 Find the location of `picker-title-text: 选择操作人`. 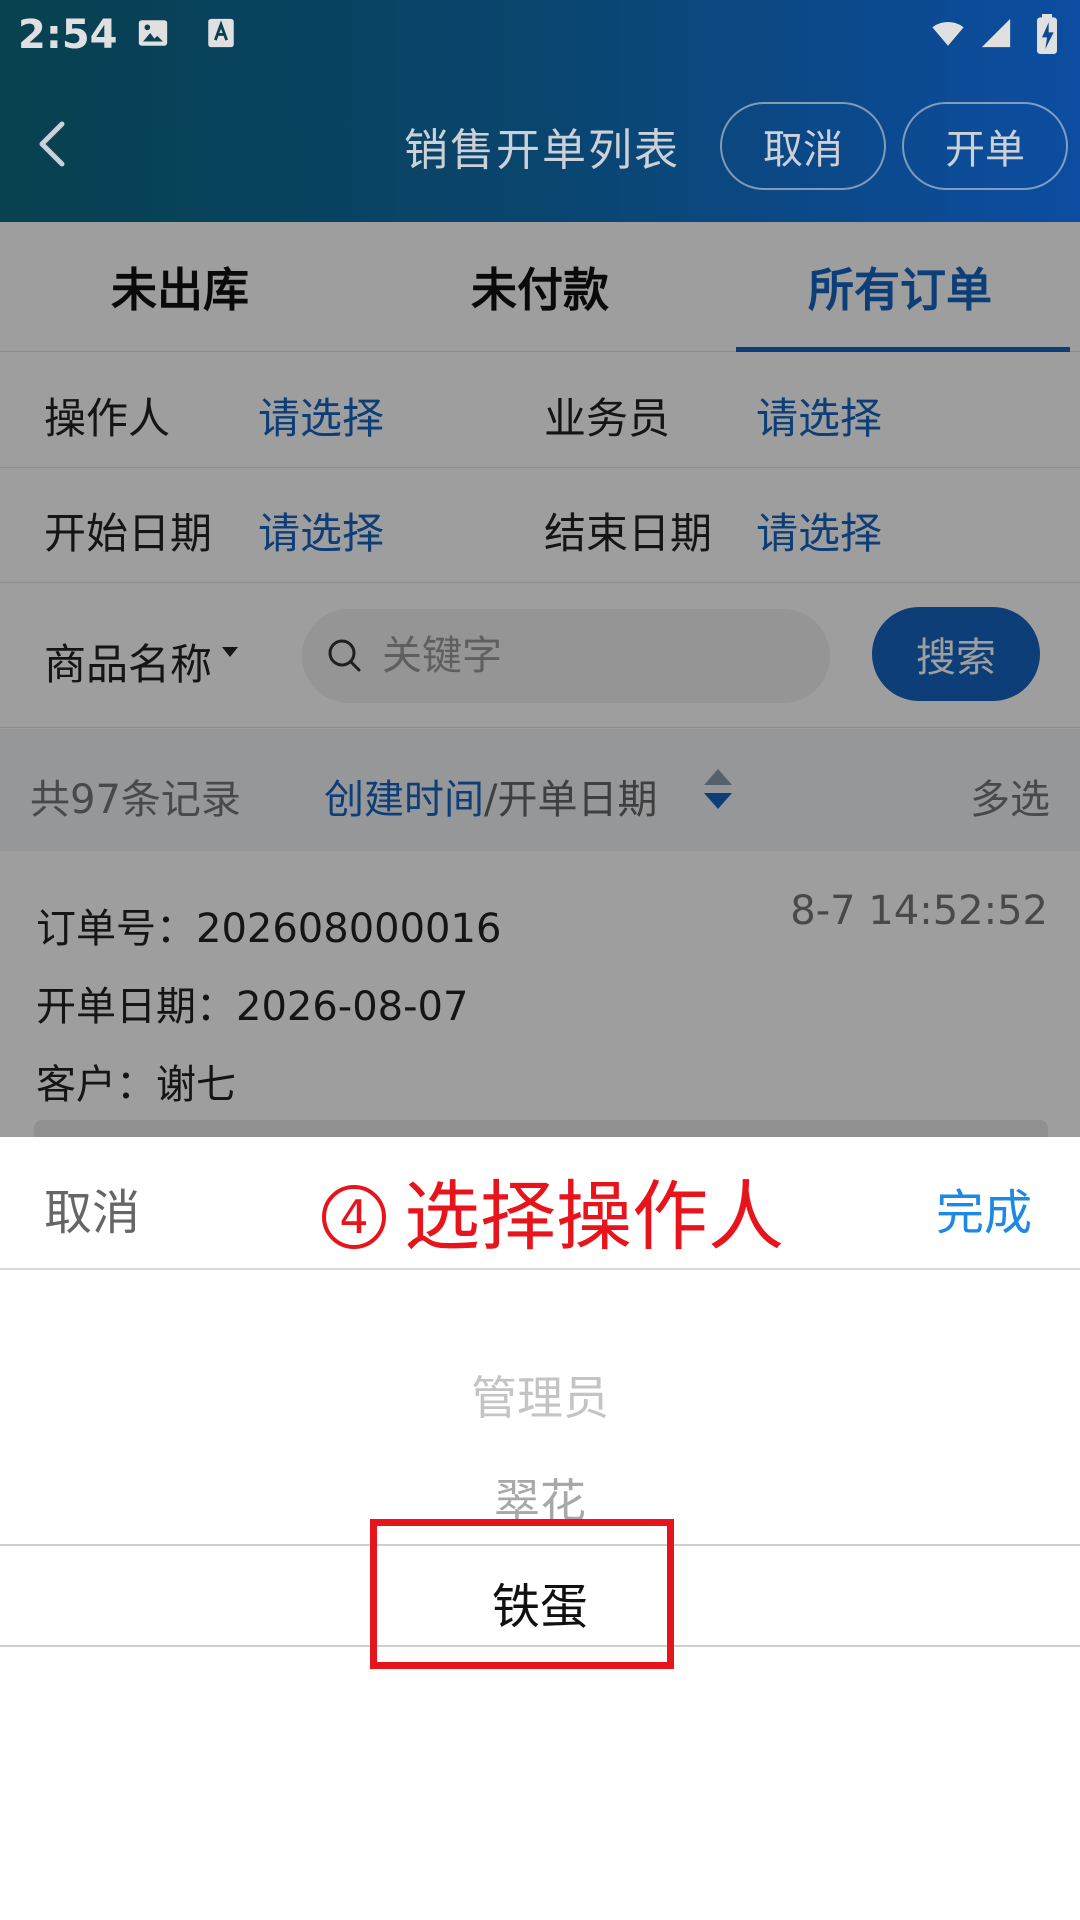

picker-title-text: 选择操作人 is located at coordinates (594, 1216).